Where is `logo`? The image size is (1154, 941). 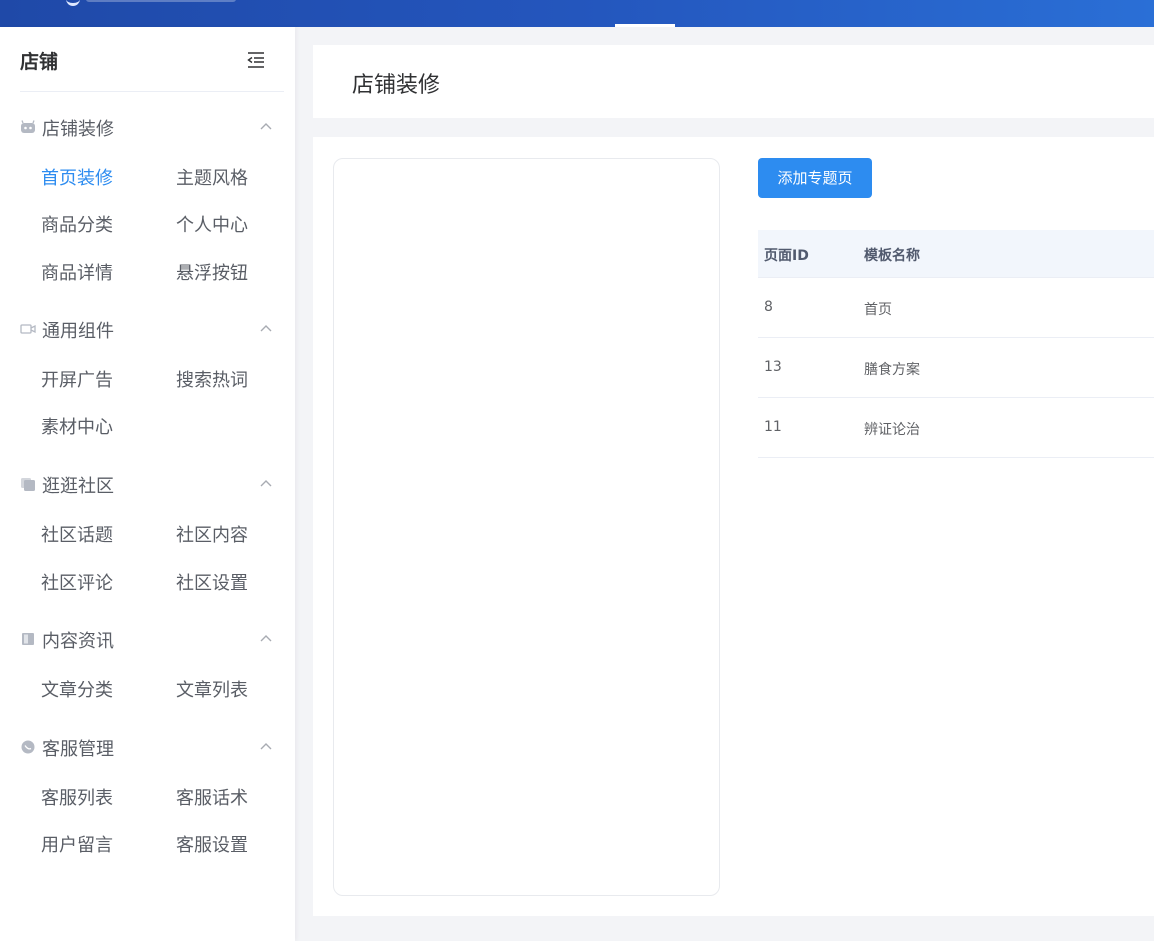
logo is located at coordinates (151, 3).